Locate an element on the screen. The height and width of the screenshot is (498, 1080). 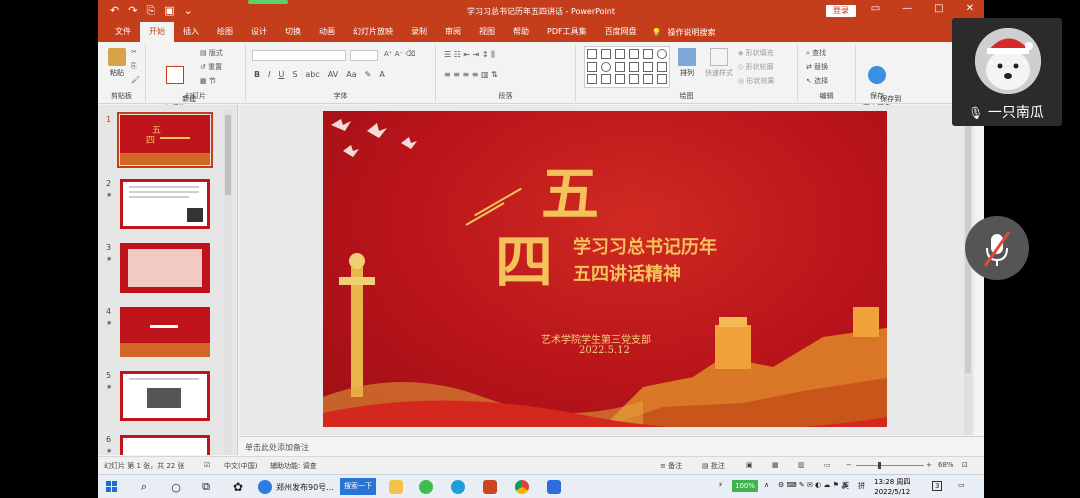
underline-icon: U is located at coordinates (281, 74).